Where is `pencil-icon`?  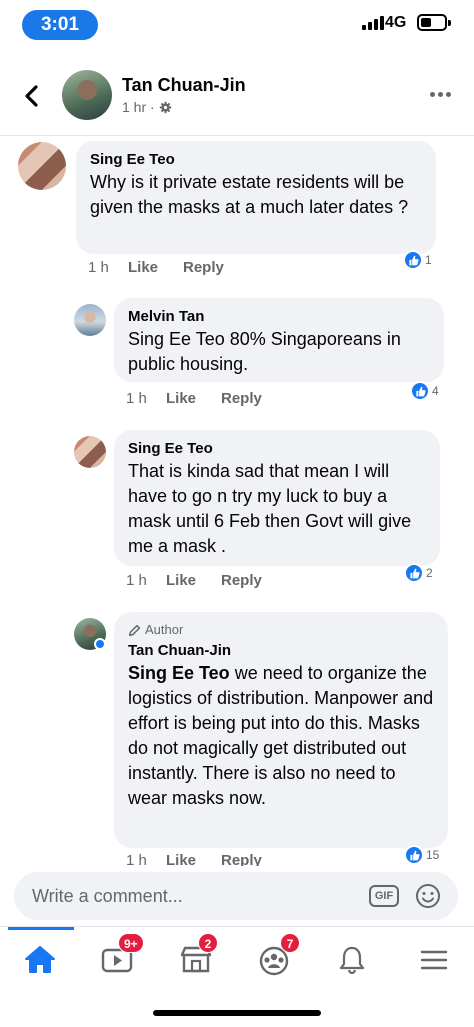 pencil-icon is located at coordinates (134, 630).